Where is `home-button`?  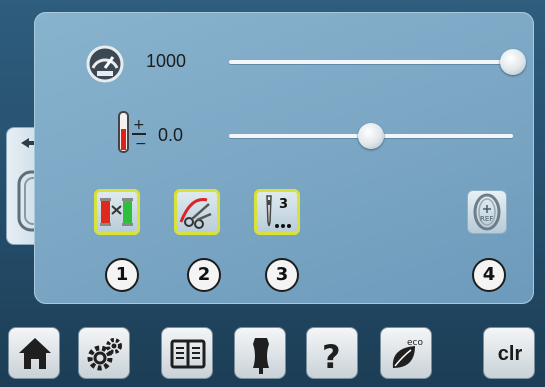
home-button is located at coordinates (34, 353).